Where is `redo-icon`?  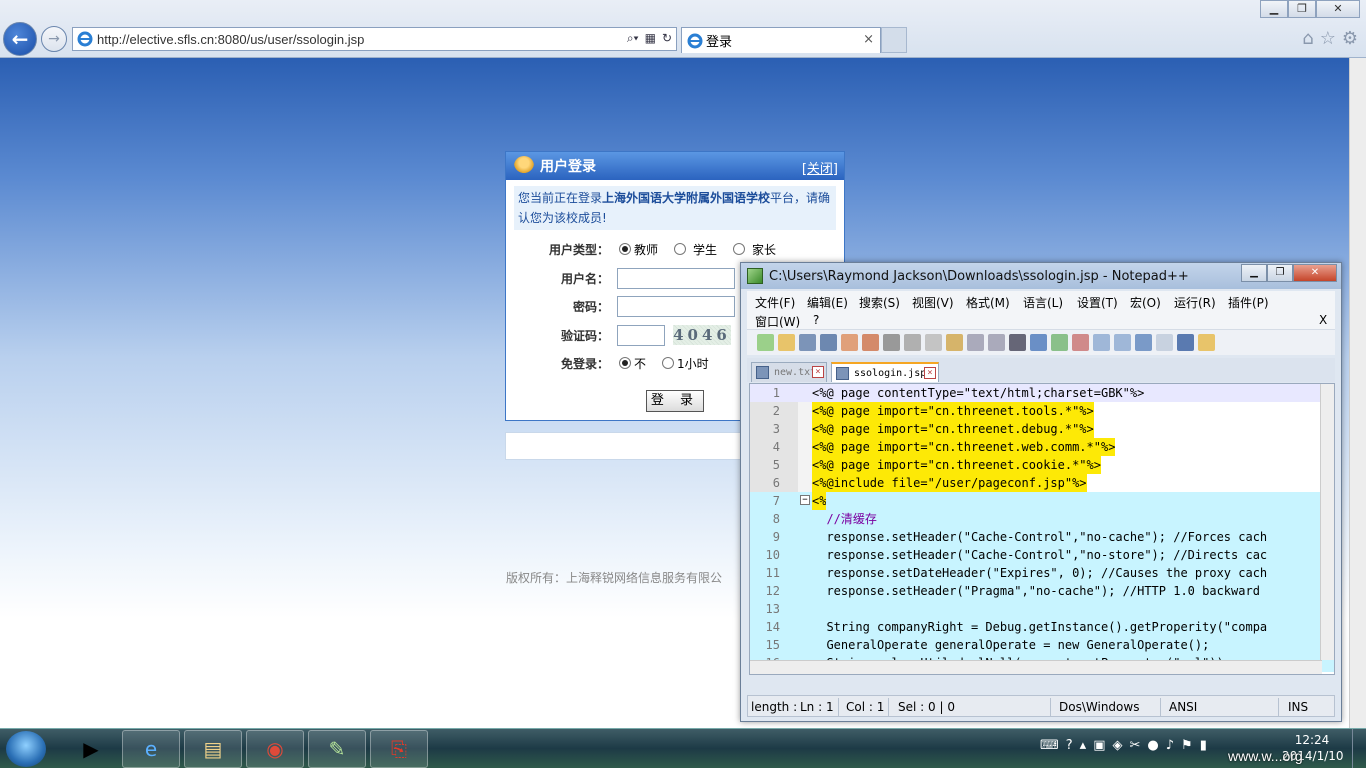
redo-icon is located at coordinates (996, 342).